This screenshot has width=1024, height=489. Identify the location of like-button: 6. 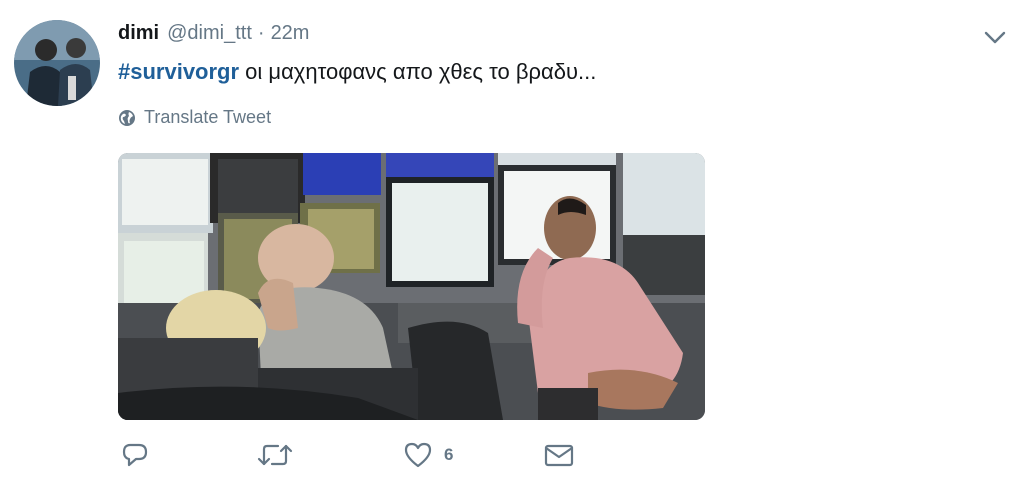
(427, 455).